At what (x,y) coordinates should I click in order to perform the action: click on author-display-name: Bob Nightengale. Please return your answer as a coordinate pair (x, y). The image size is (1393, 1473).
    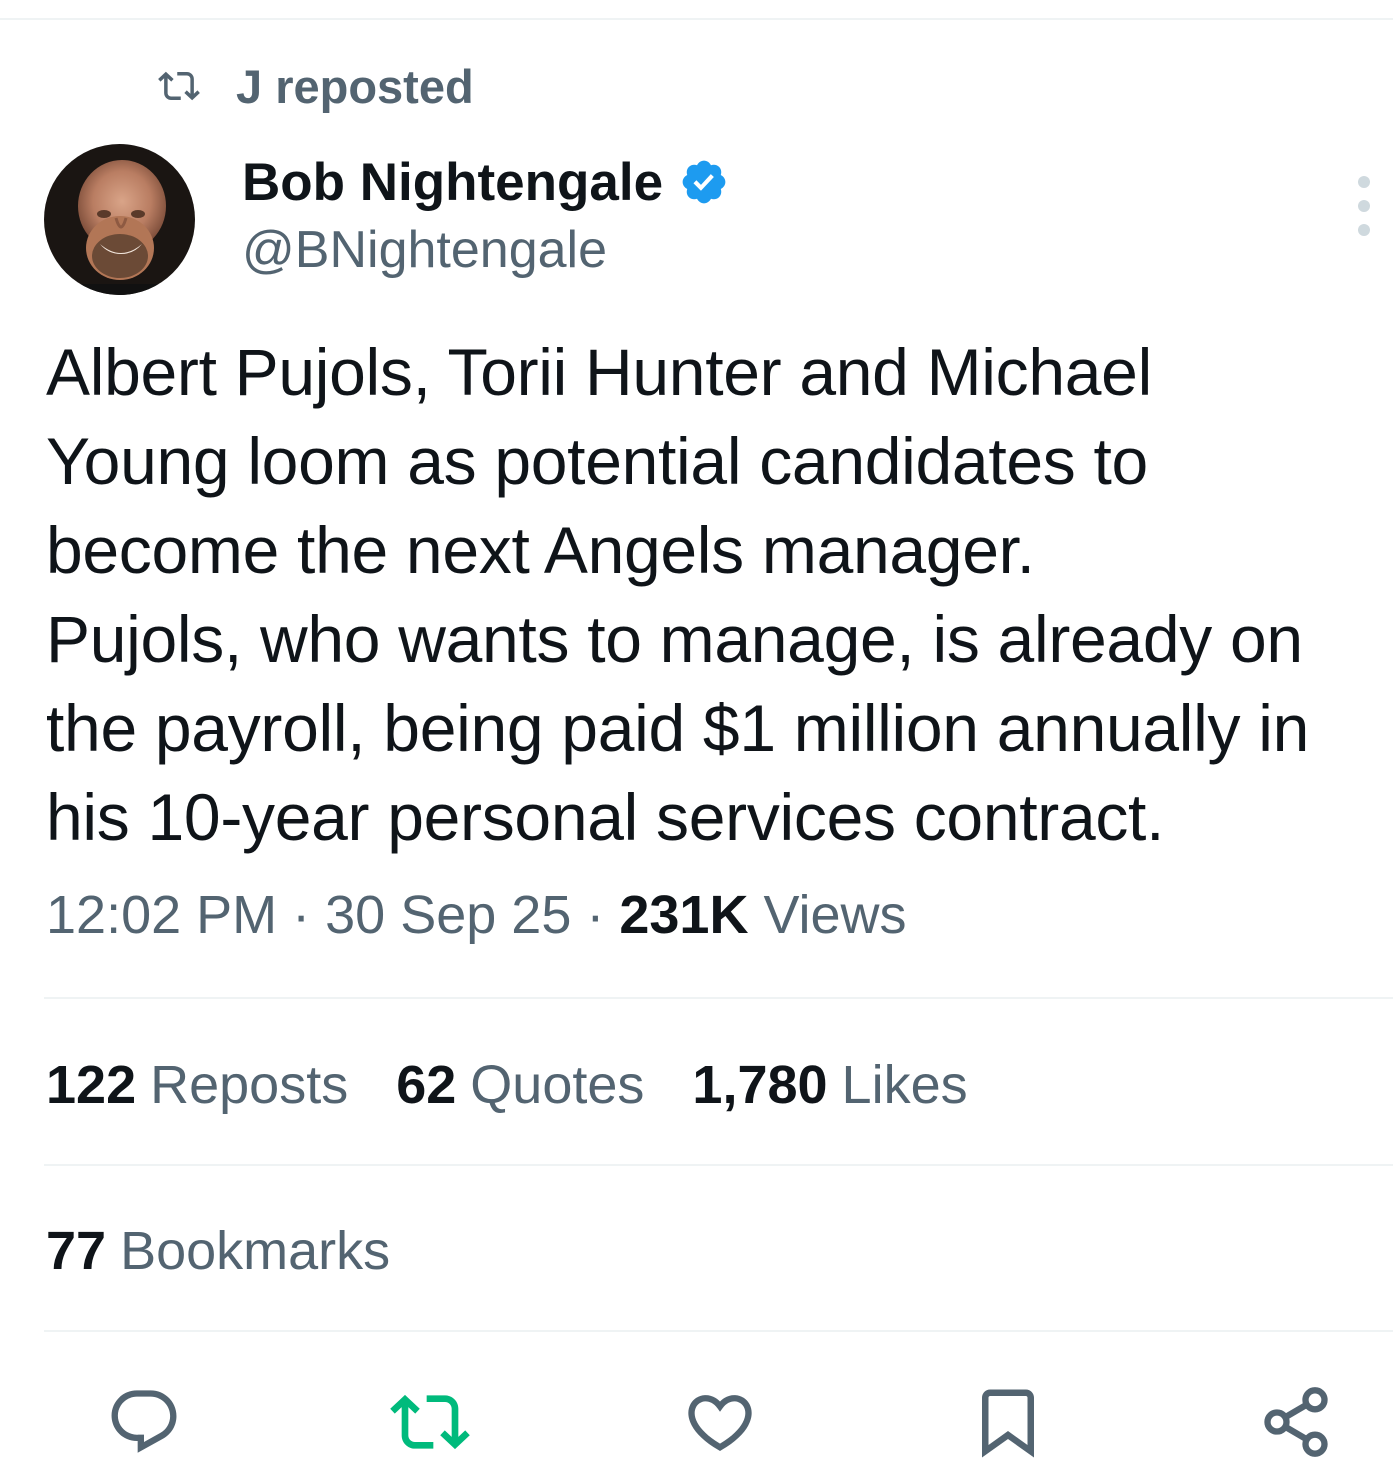
    Looking at the image, I should click on (453, 182).